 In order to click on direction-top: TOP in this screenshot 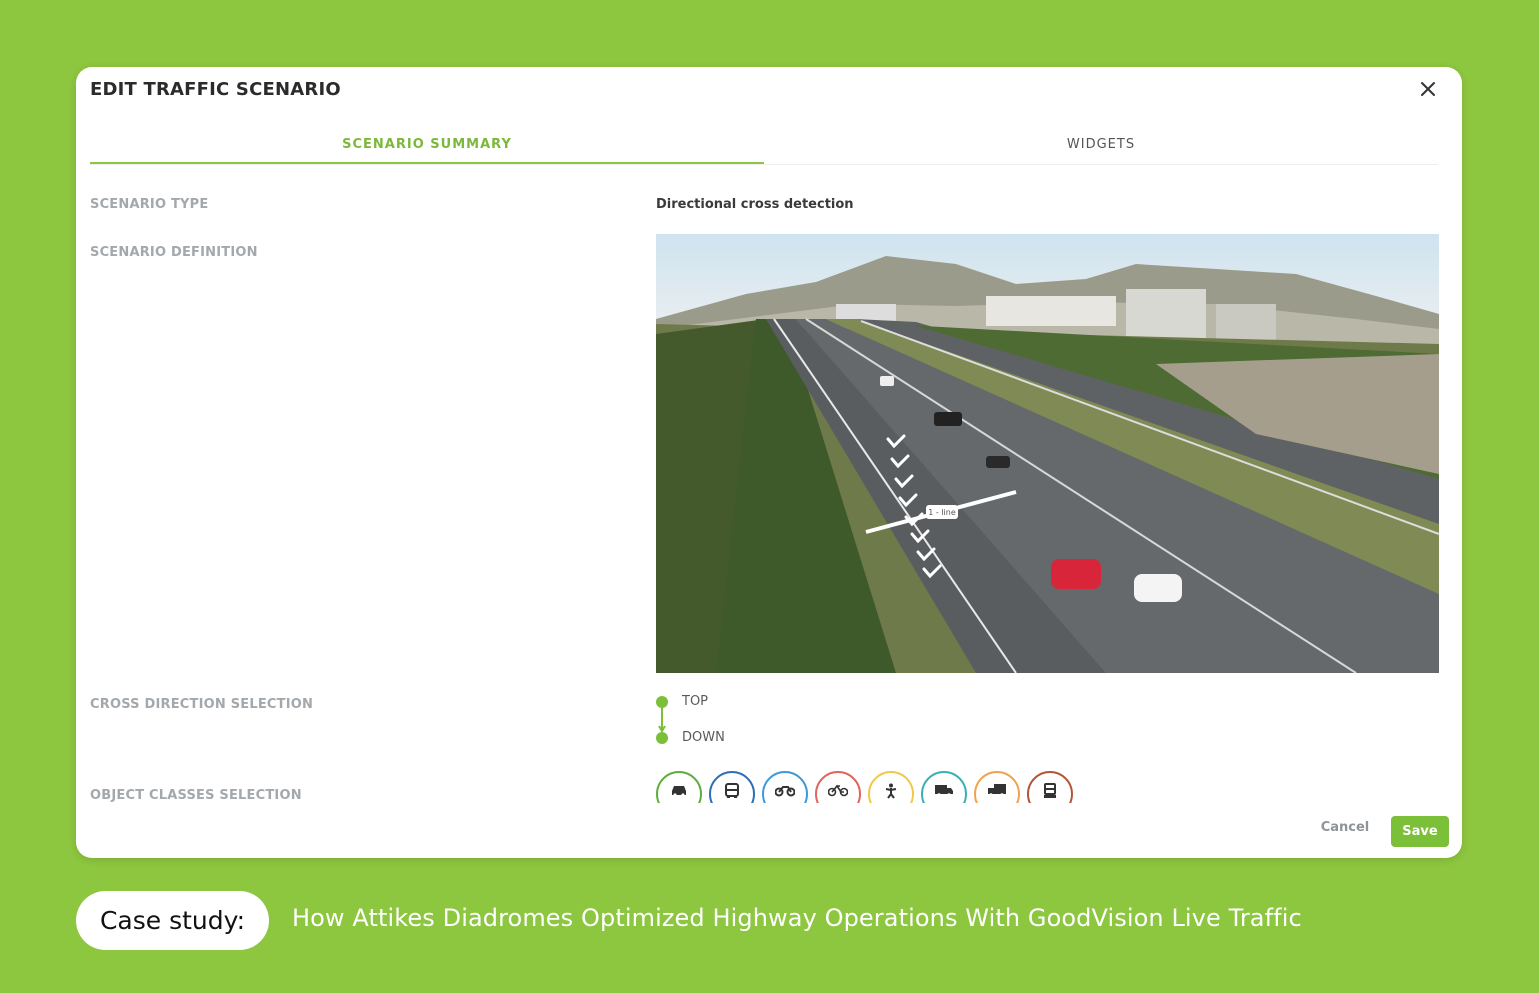, I will do `click(695, 701)`.